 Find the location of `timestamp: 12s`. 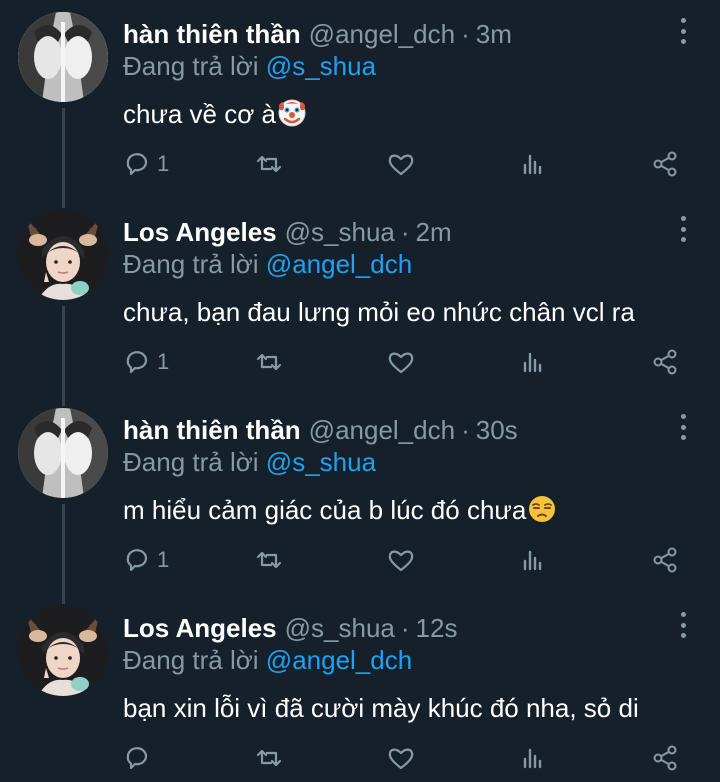

timestamp: 12s is located at coordinates (437, 628).